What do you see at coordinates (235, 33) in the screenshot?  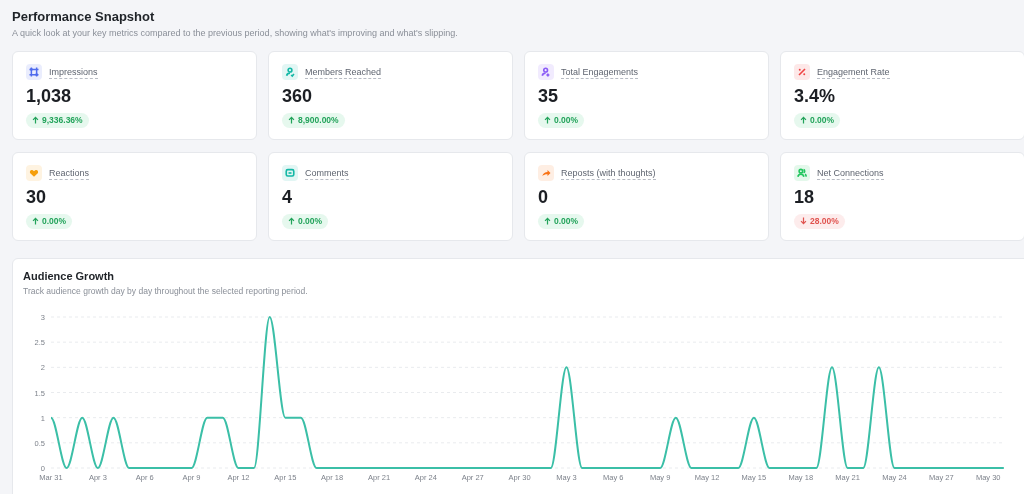 I see `section-subtitle: A quick look at your key metrics compared to the previous period, showing what's improving and what's slipping.` at bounding box center [235, 33].